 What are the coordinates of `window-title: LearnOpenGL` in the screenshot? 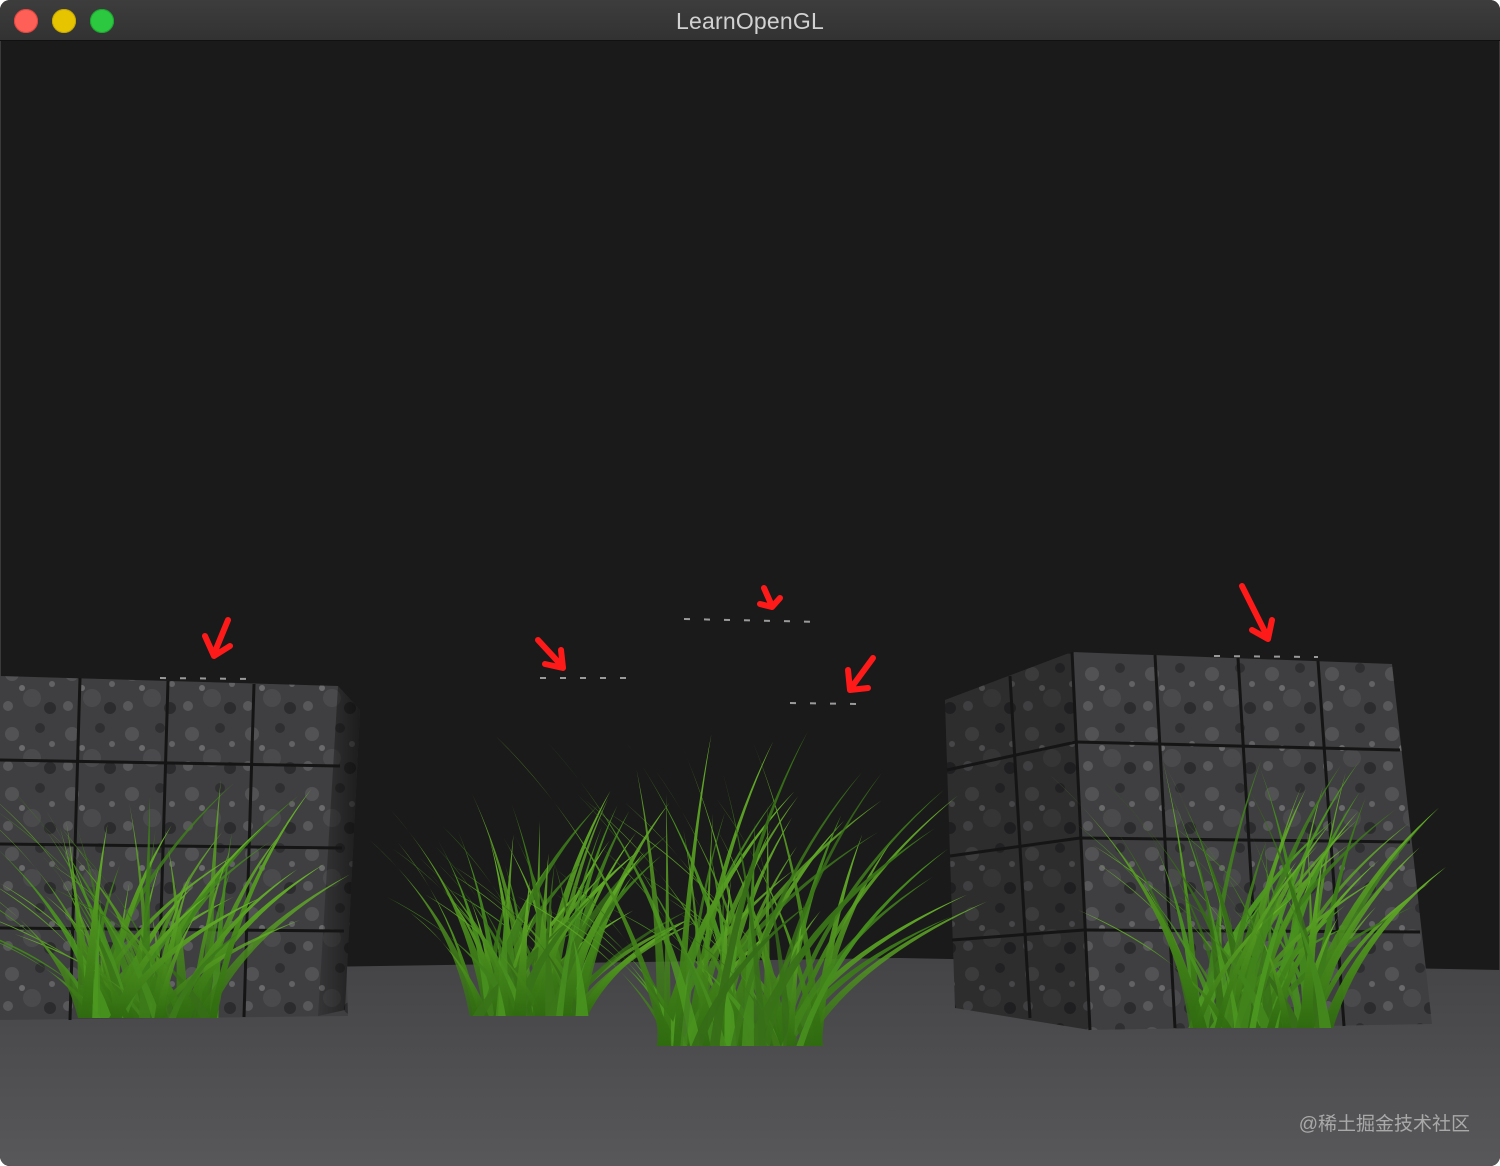 It's located at (750, 21).